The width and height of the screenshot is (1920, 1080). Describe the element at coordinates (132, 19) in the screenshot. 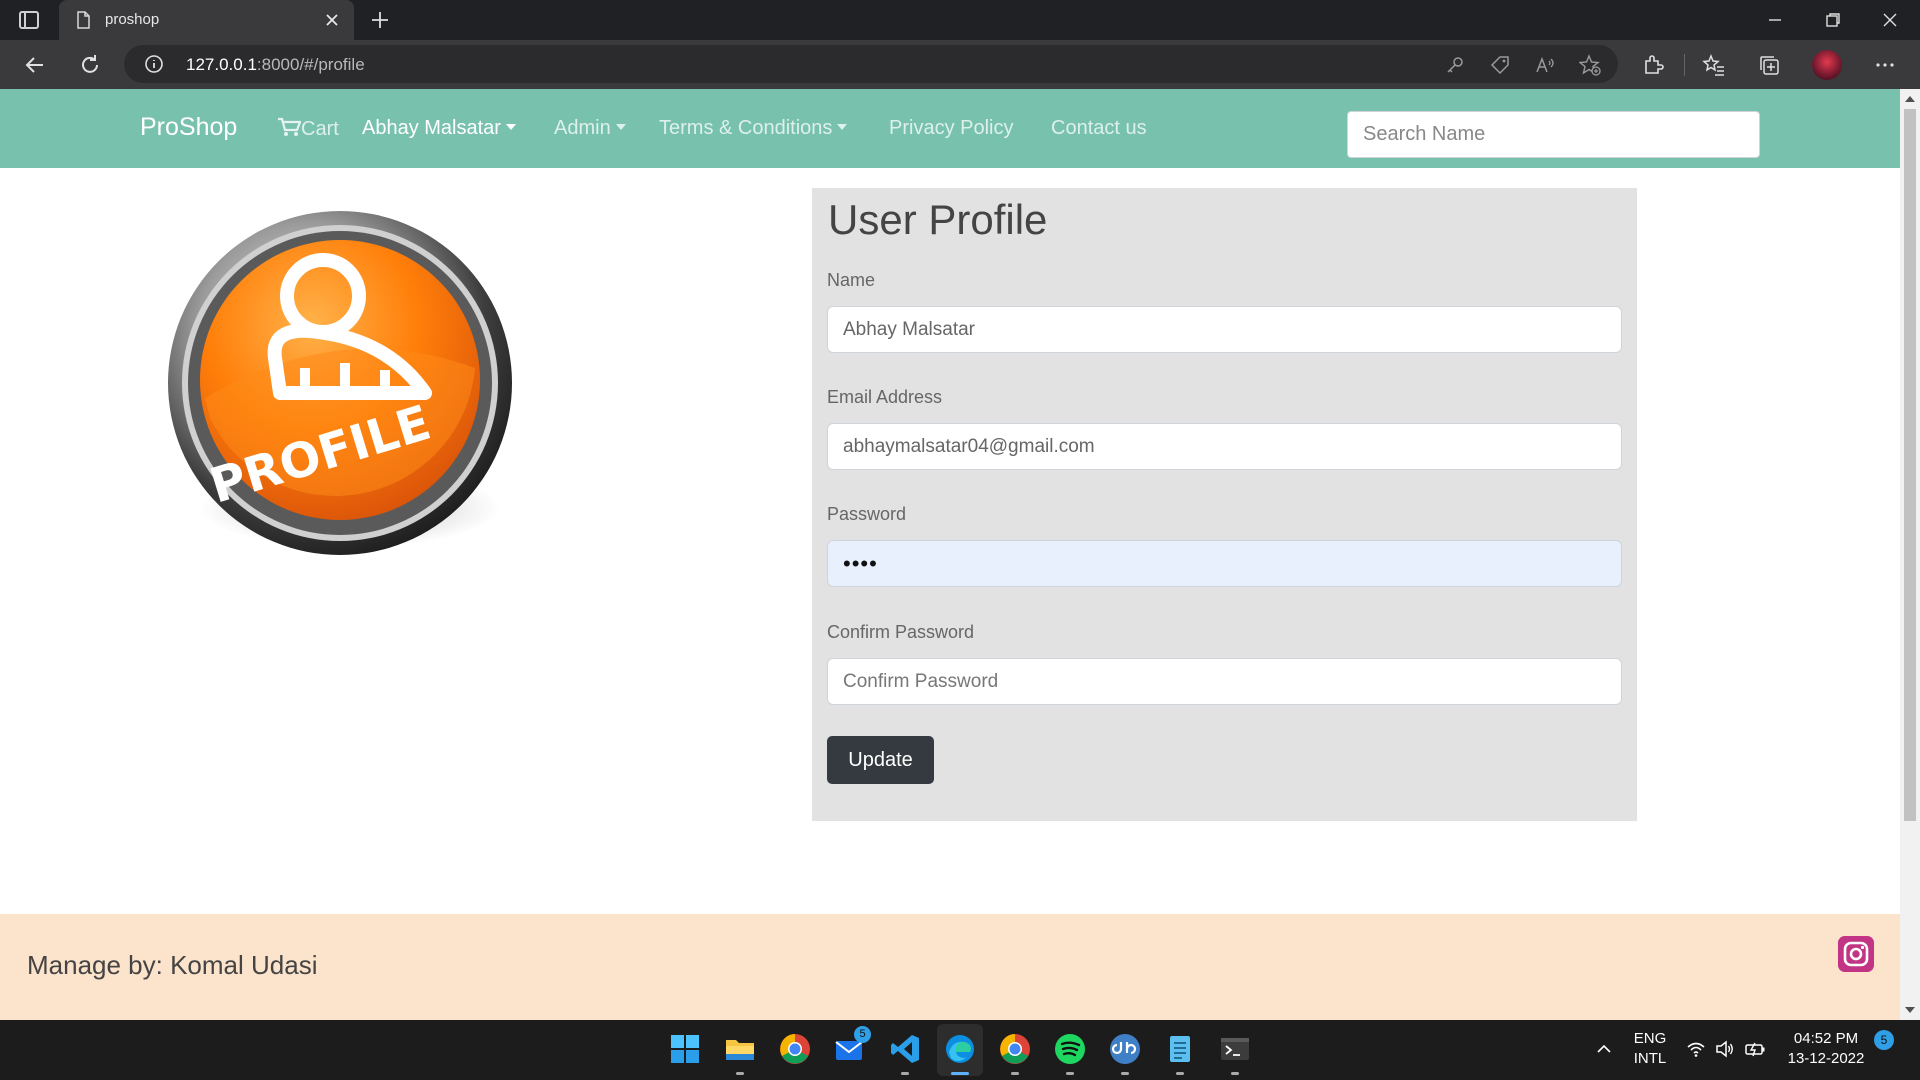

I see `tab-title: proshop` at that location.